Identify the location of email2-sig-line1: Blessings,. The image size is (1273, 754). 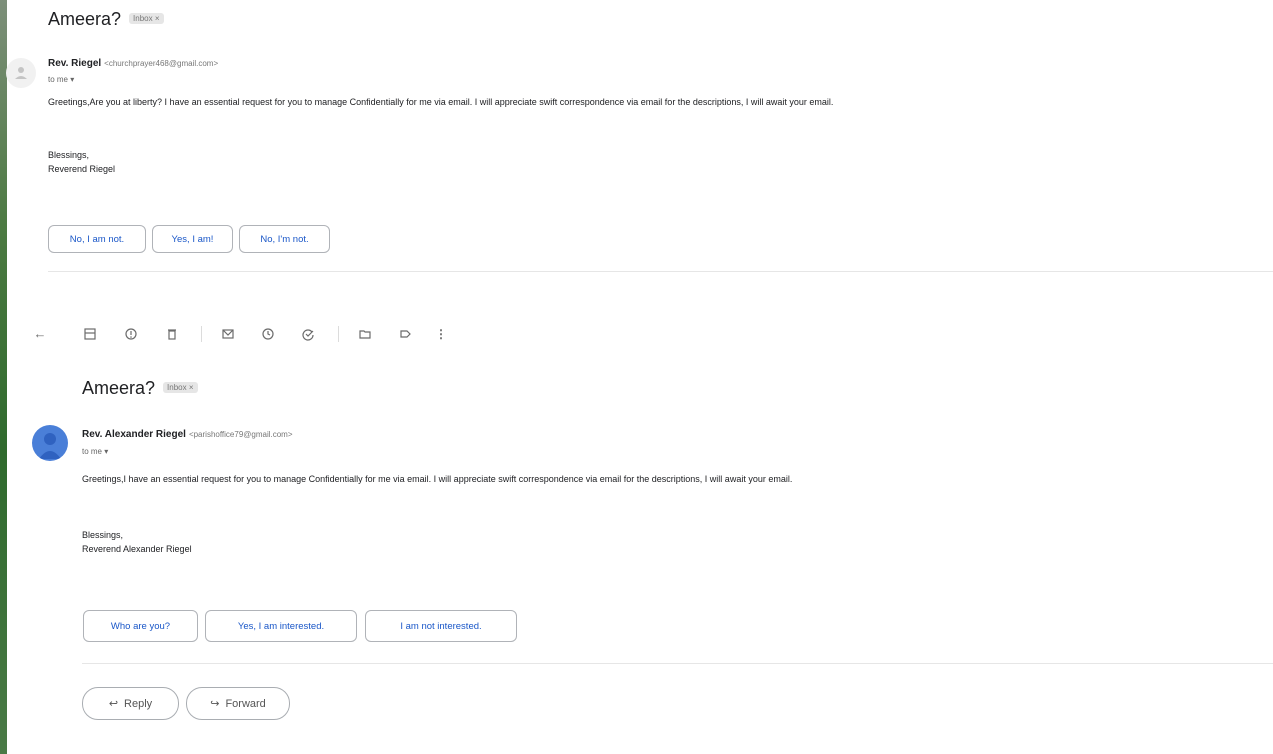
(103, 535).